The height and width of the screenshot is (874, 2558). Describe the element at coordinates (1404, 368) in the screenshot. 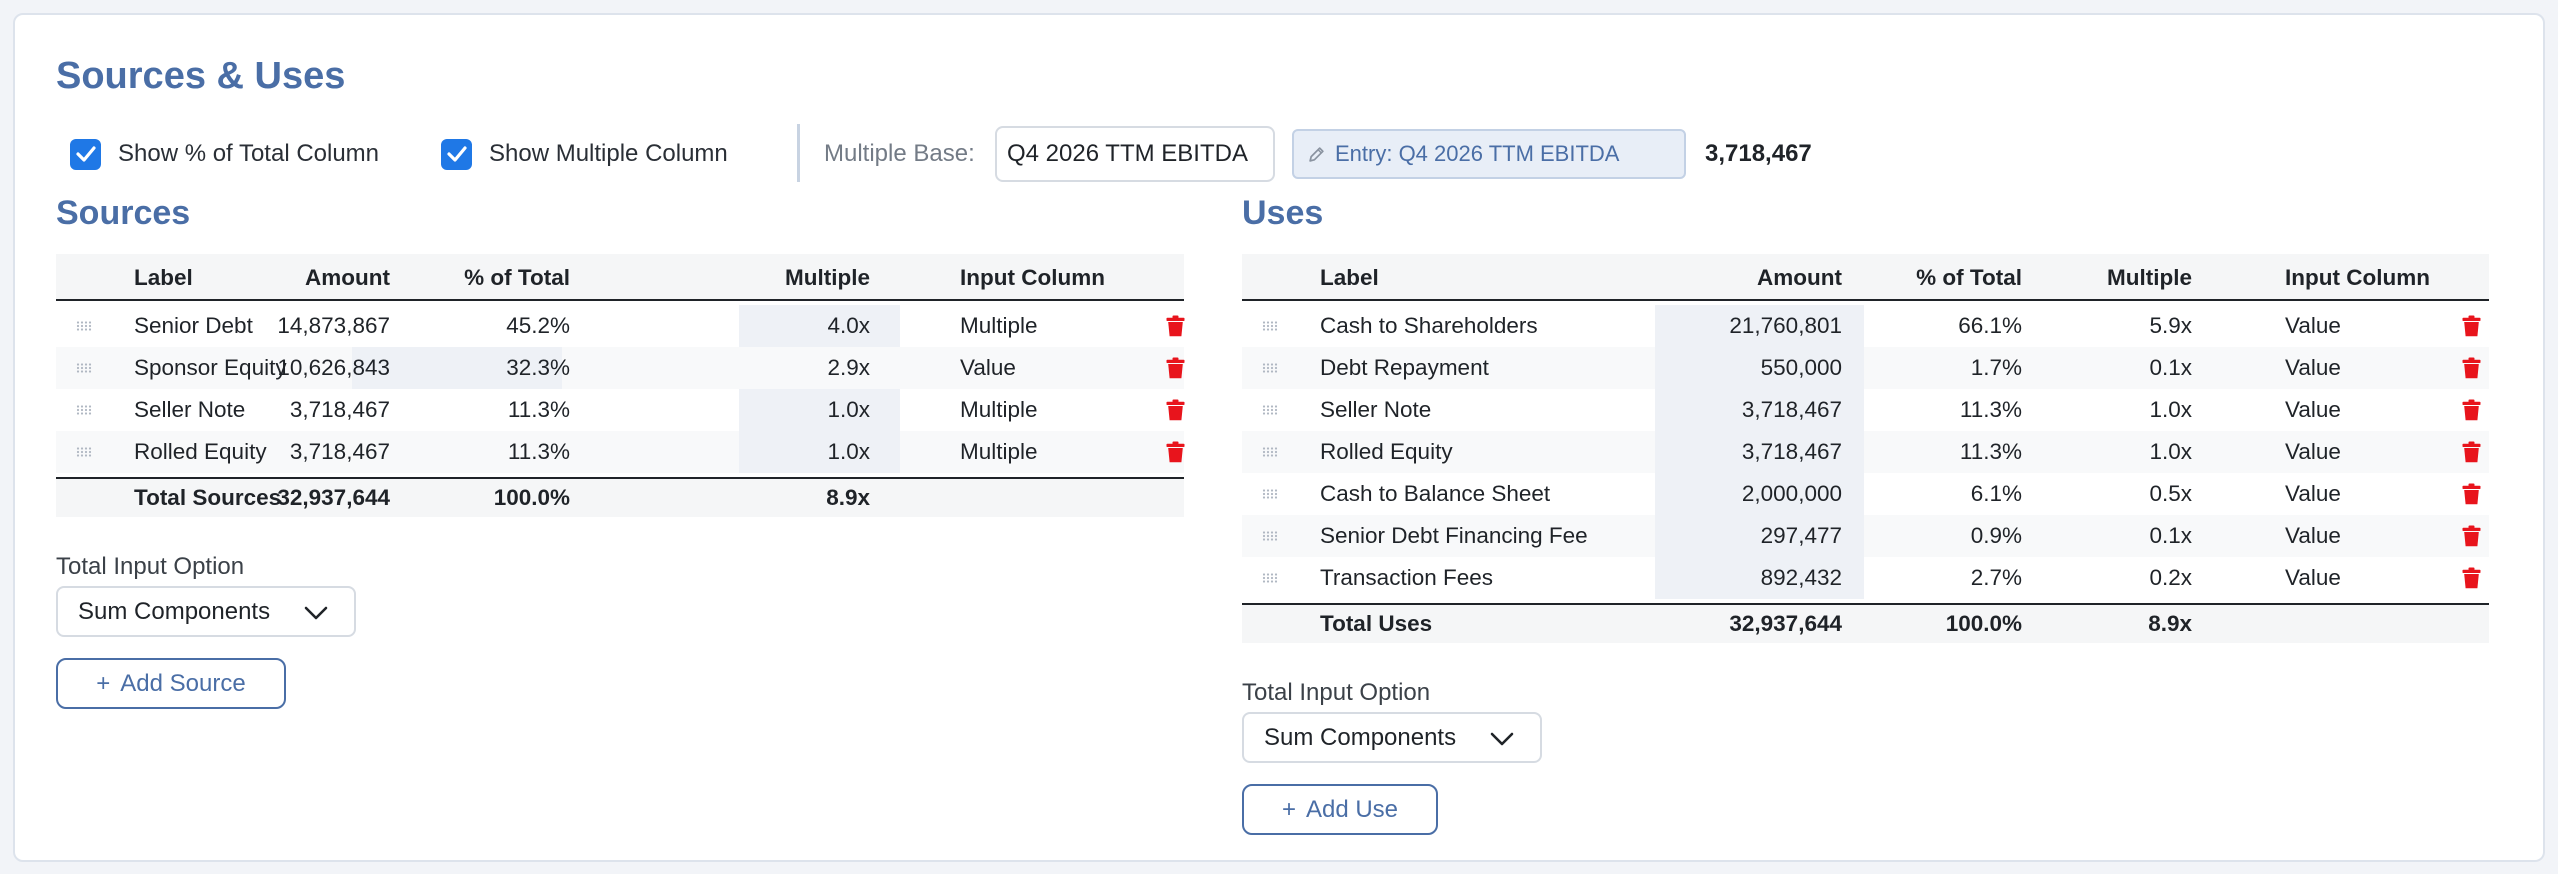

I see `row-label: Debt Repayment` at that location.